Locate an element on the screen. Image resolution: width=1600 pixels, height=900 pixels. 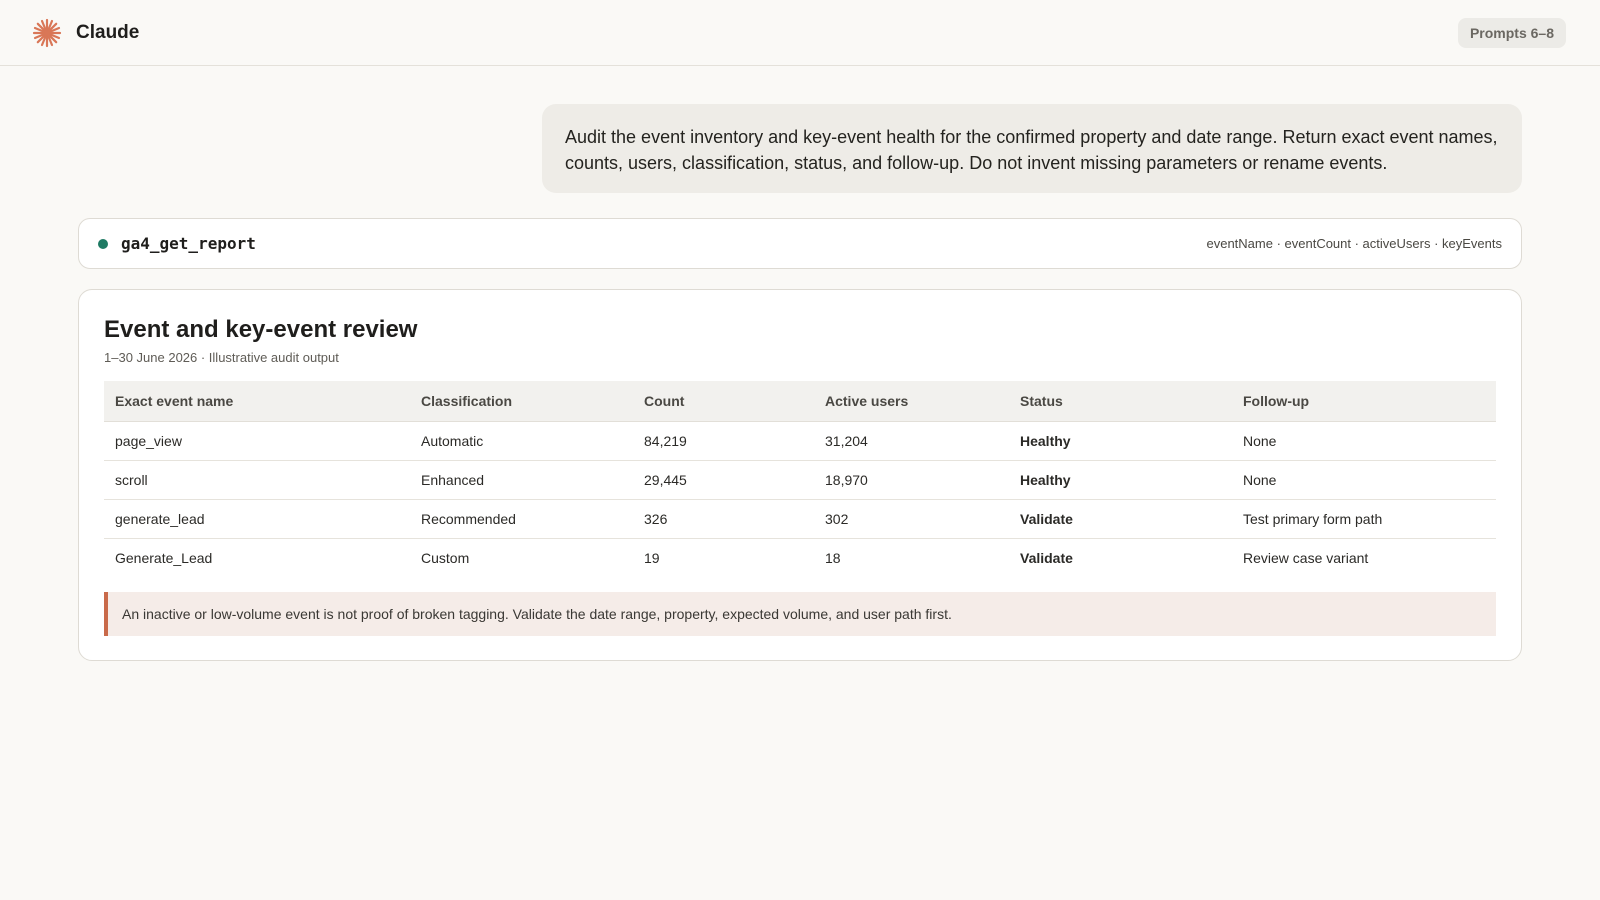
event-name-cell: page_view is located at coordinates (257, 441).